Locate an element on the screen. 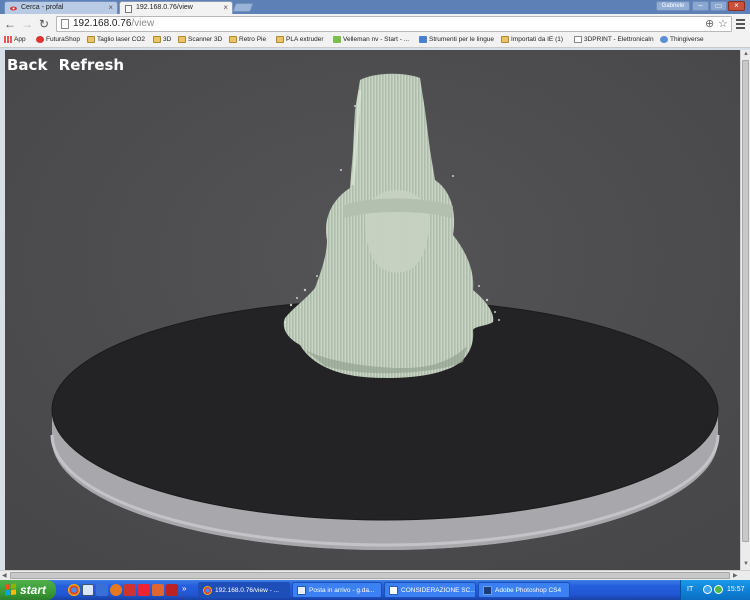  bookmark-scanner-3d: Scanner 3D is located at coordinates (200, 39).